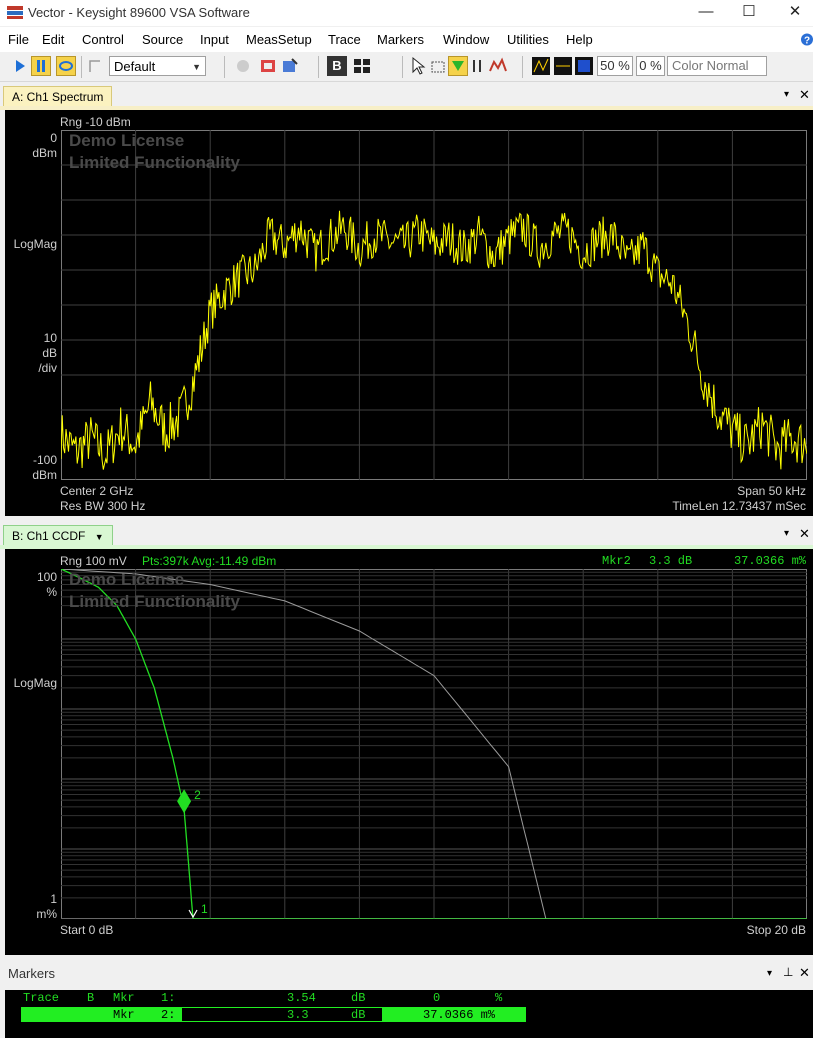  I want to click on marker-y-unit: %, so click(499, 998).